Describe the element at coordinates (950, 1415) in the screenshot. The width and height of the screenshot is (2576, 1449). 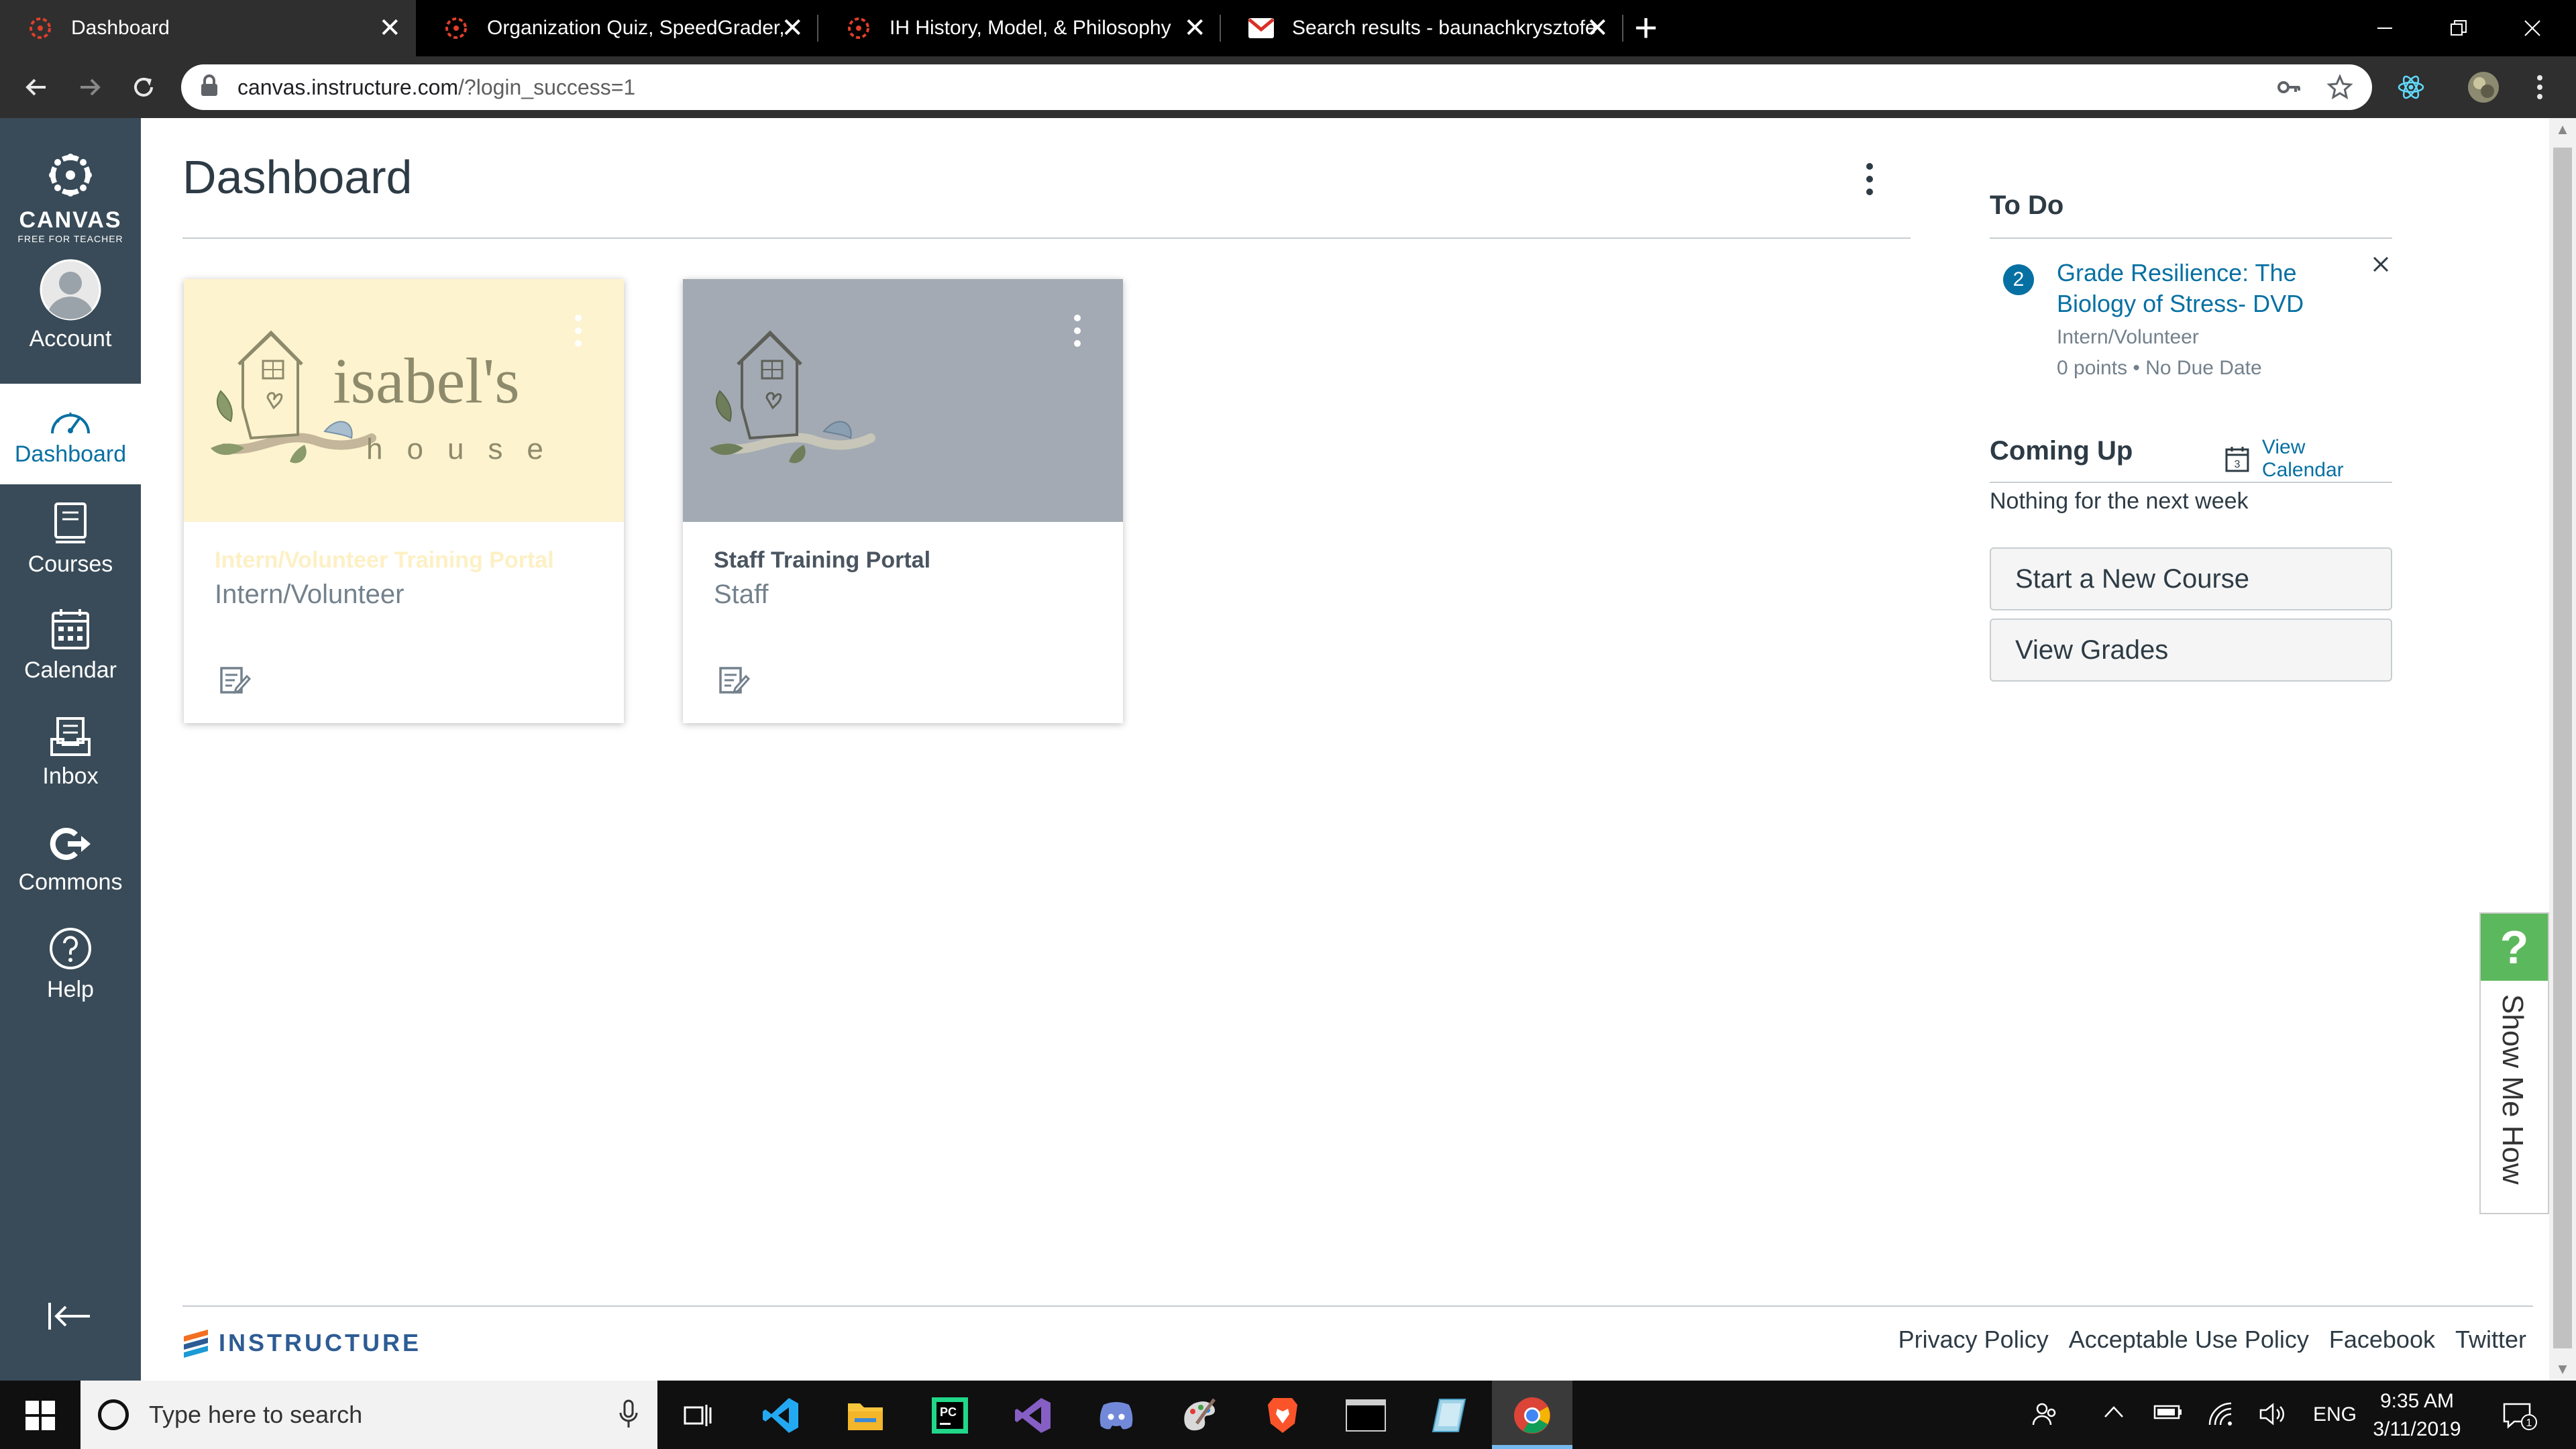
I see `pycharm-icon: PC` at that location.